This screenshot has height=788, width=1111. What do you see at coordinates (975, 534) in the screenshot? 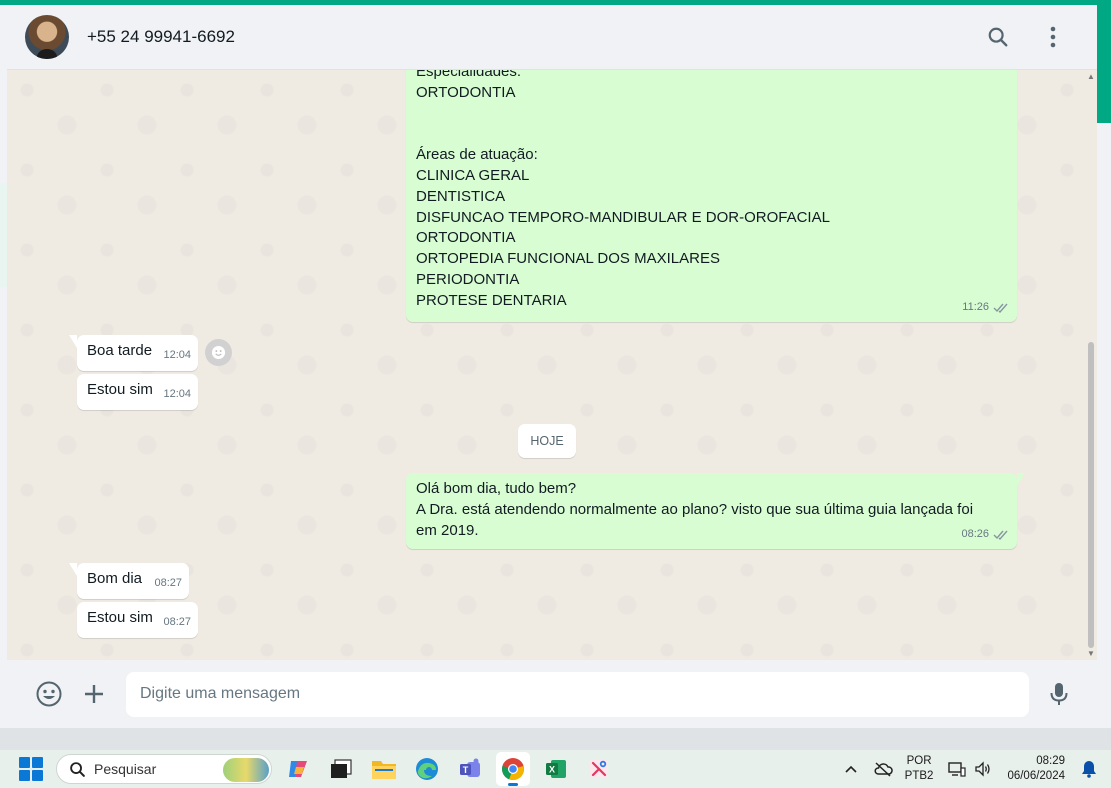
I see `message-time: 08:26` at bounding box center [975, 534].